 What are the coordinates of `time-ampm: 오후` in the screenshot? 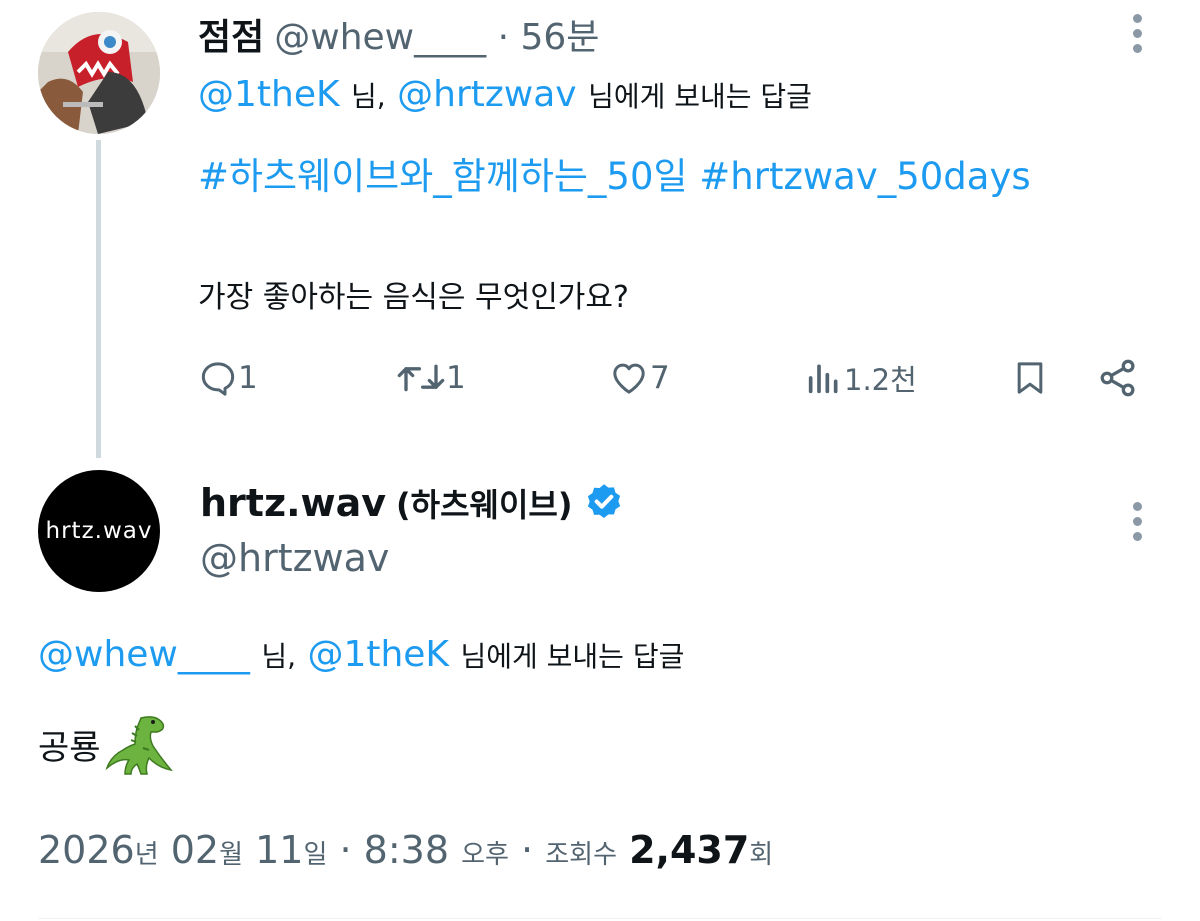 It's located at (485, 855).